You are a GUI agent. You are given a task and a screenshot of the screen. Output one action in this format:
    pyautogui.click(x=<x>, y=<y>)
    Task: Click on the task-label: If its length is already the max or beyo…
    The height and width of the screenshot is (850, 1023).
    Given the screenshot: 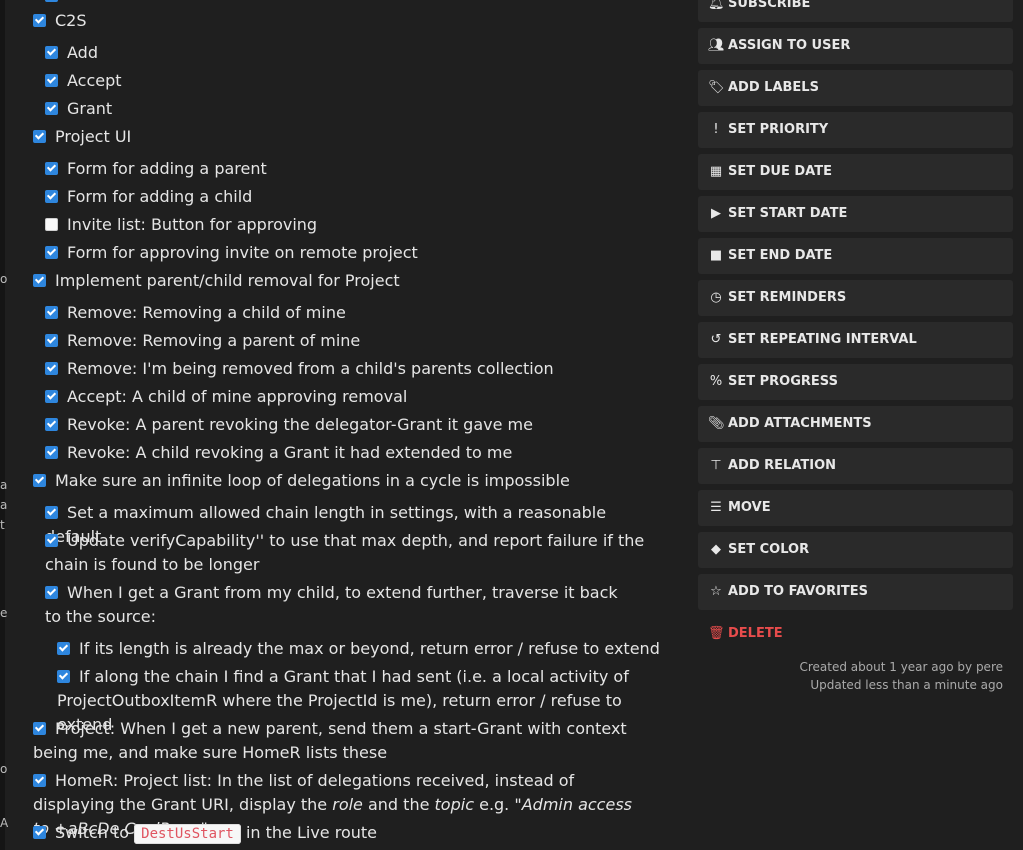 What is the action you would take?
    pyautogui.click(x=369, y=648)
    